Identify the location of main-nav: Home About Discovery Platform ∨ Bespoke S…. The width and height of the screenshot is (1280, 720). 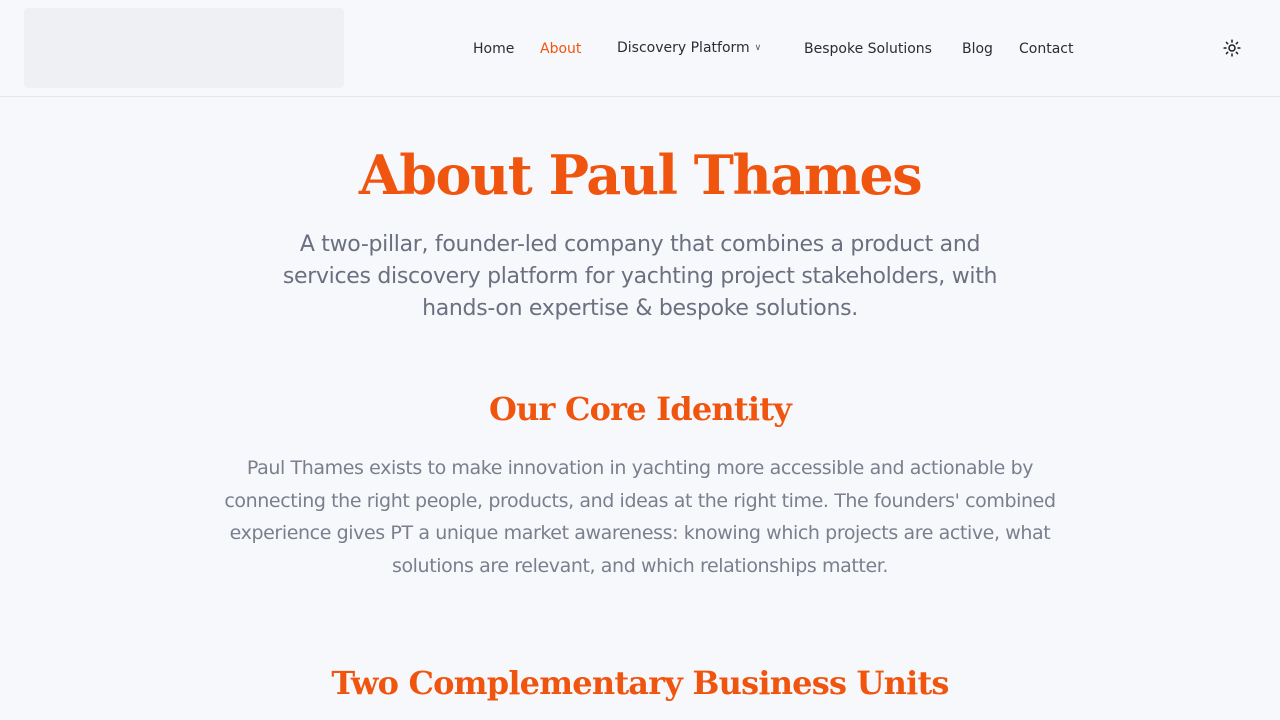
(640, 49).